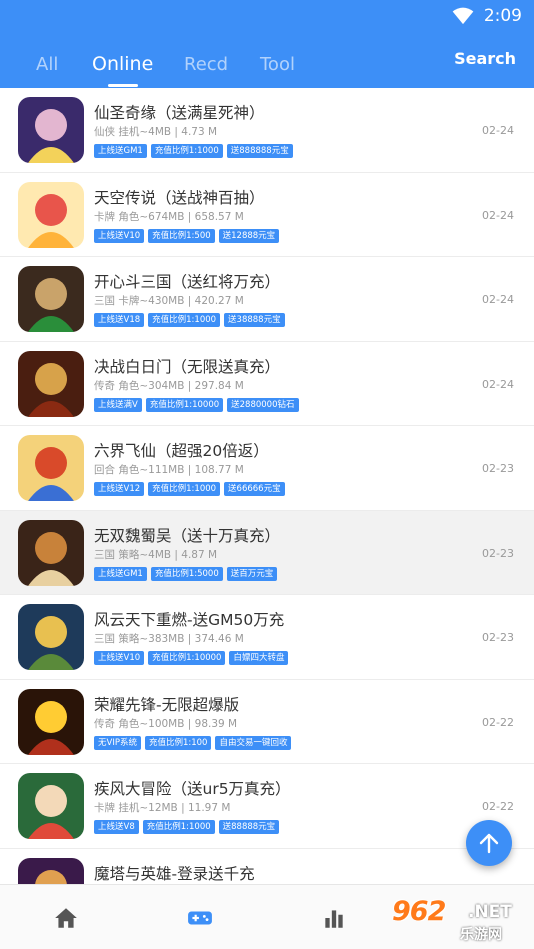 Image resolution: width=534 pixels, height=949 pixels. What do you see at coordinates (487, 16) in the screenshot?
I see `status-bar: 2:09` at bounding box center [487, 16].